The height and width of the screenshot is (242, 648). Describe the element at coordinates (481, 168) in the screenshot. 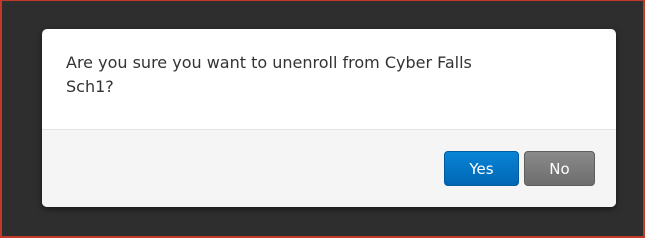

I see `yes-button: Yes` at that location.